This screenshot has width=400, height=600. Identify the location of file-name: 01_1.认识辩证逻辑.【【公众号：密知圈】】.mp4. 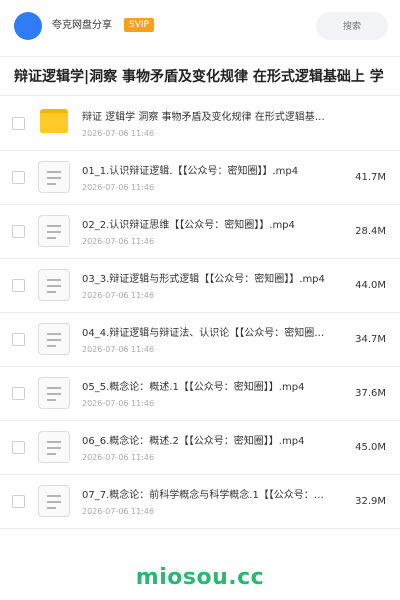
(190, 171).